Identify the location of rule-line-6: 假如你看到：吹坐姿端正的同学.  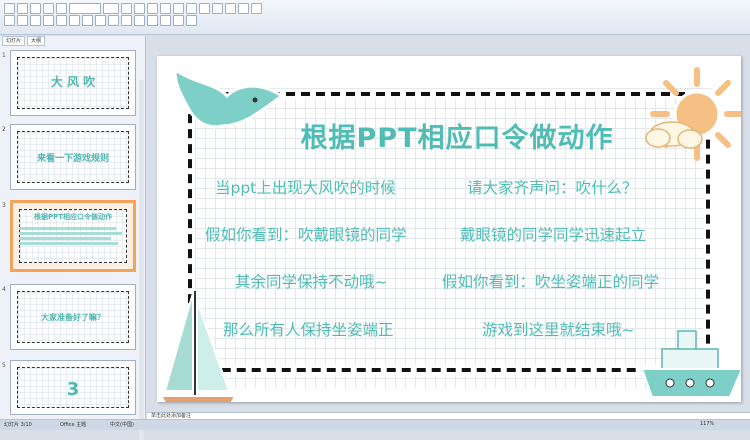
(550, 281).